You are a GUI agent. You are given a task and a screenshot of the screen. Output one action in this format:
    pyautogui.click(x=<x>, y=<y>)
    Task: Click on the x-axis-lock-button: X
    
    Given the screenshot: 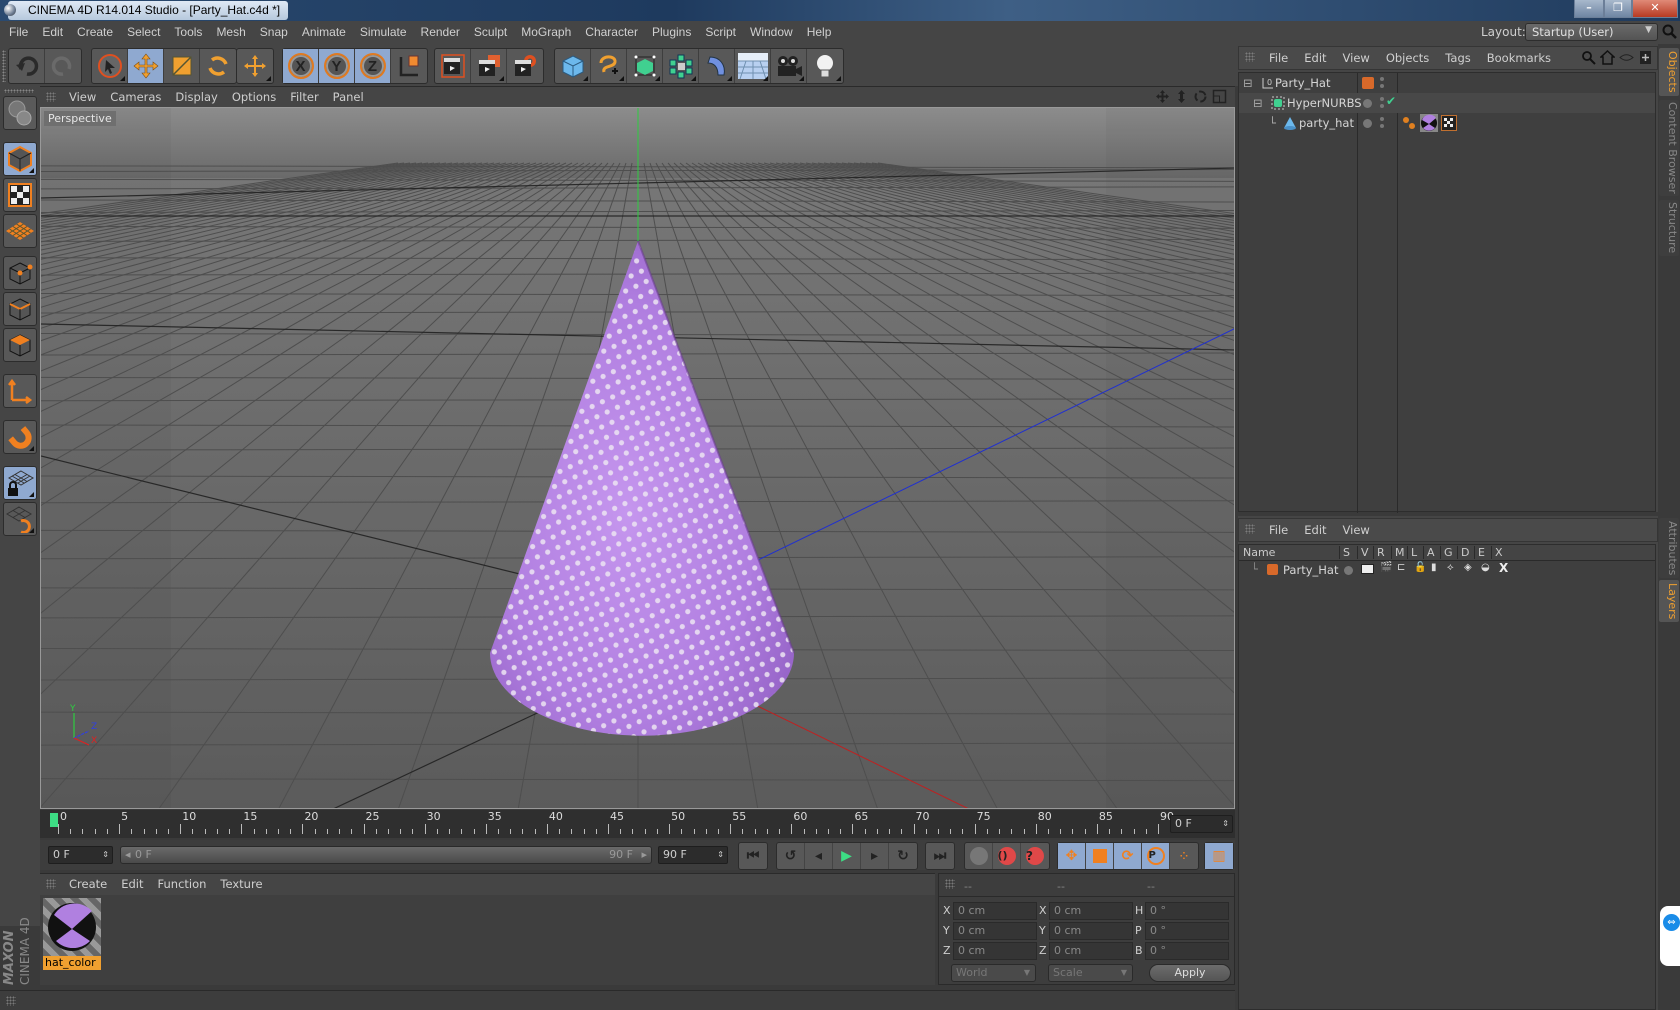 What is the action you would take?
    pyautogui.click(x=301, y=66)
    